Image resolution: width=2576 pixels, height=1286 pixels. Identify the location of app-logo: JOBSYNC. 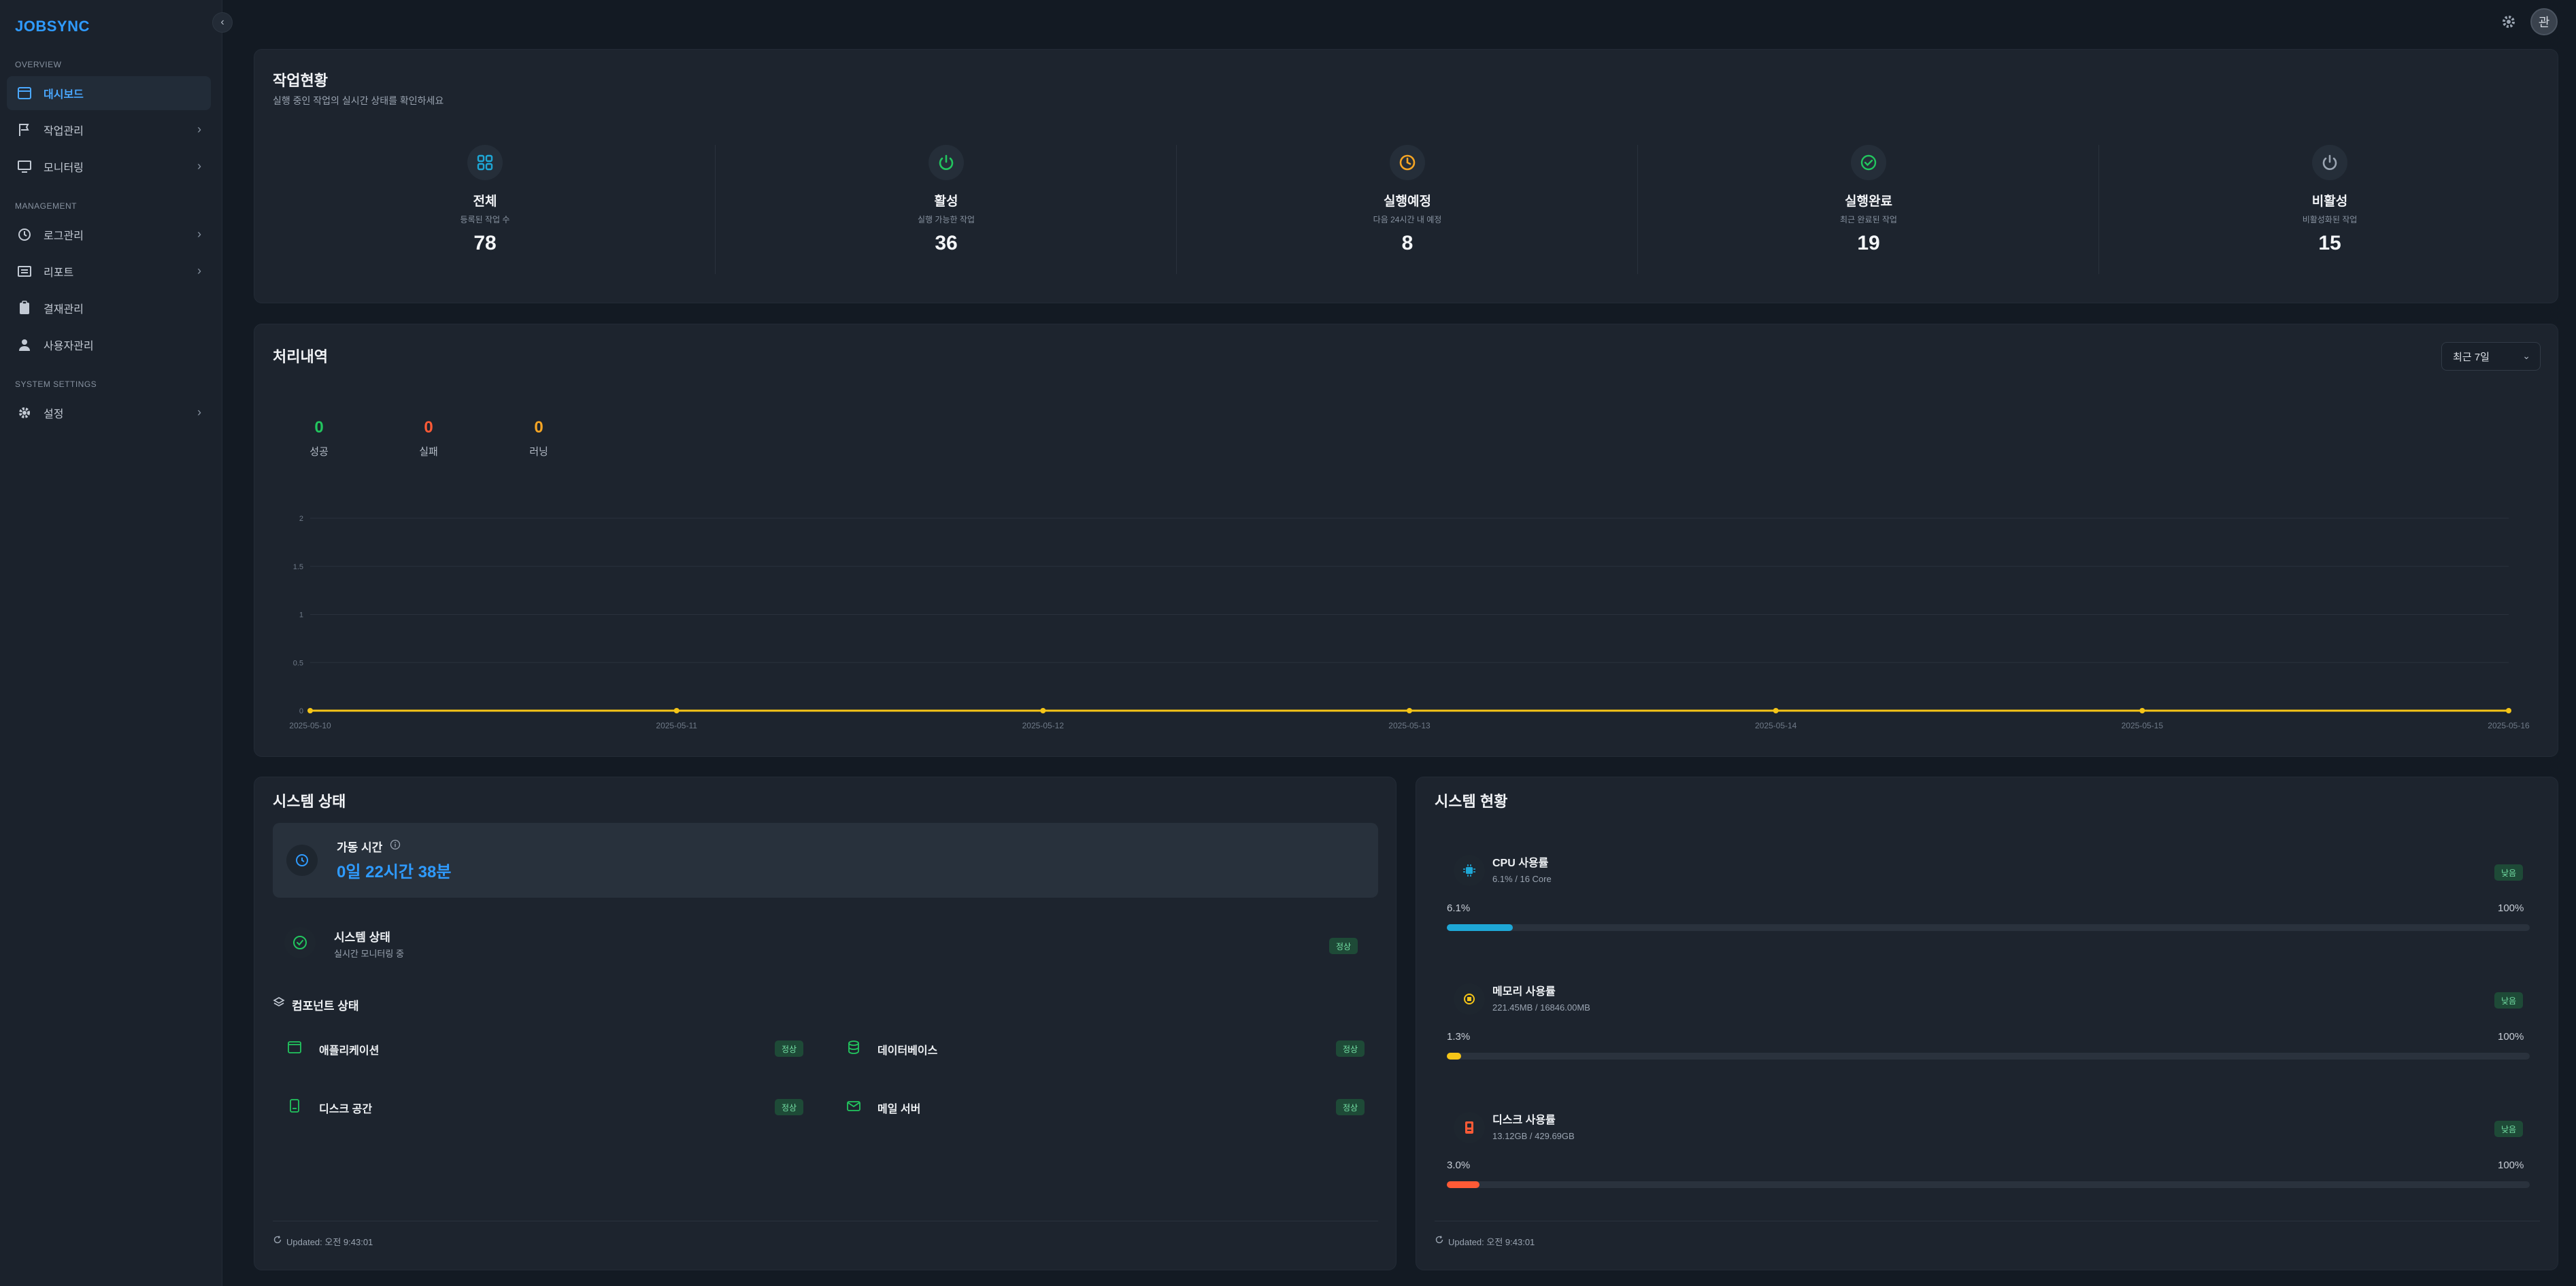
(52, 26).